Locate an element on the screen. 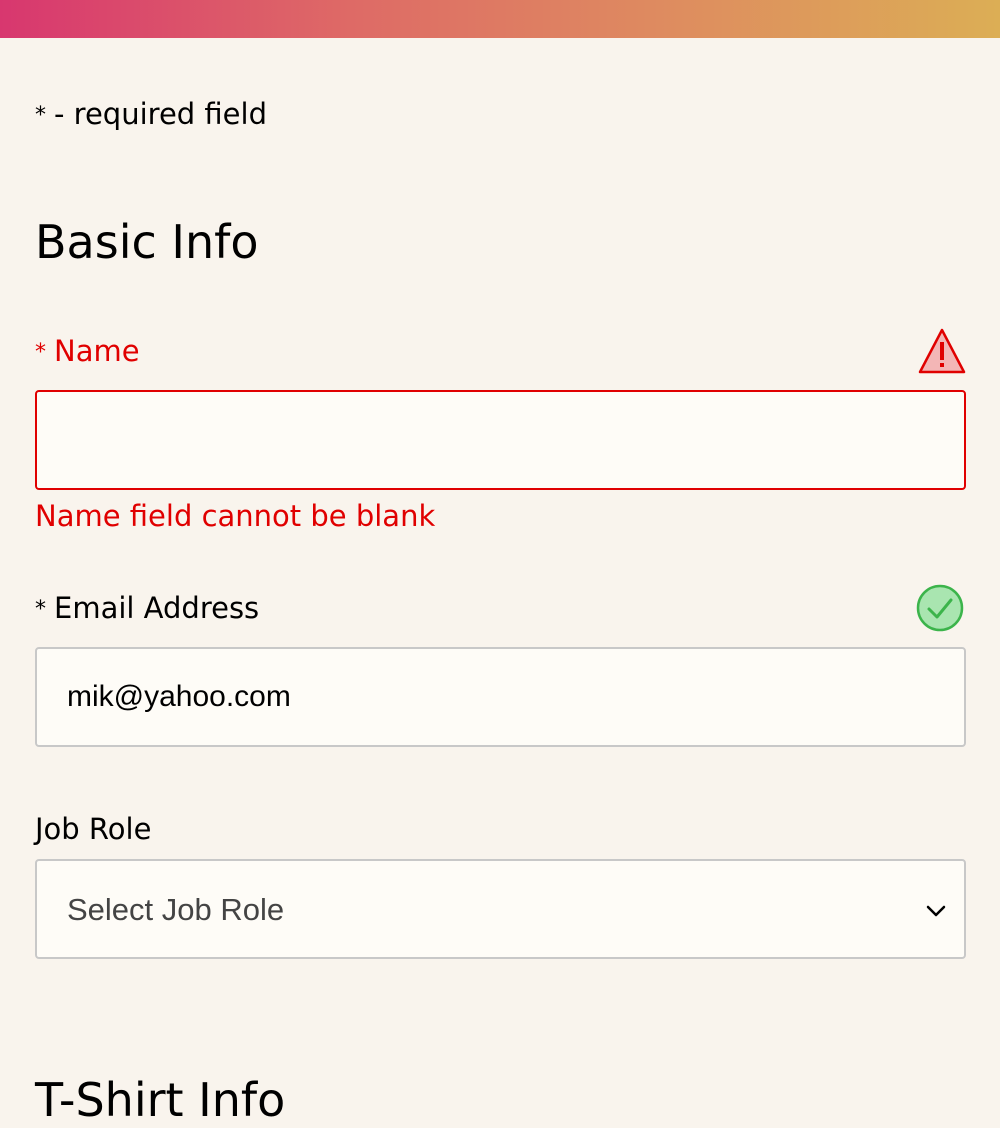 This screenshot has width=1000, height=1128. email-label-text: Email Address is located at coordinates (157, 608).